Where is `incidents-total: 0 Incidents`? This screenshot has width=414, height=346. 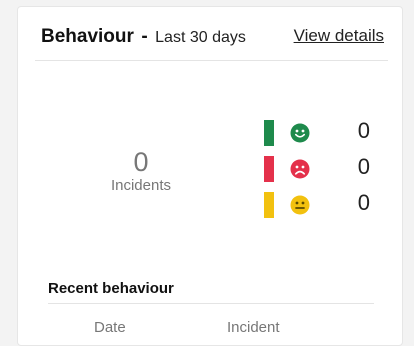
incidents-total: 0 Incidents is located at coordinates (141, 171).